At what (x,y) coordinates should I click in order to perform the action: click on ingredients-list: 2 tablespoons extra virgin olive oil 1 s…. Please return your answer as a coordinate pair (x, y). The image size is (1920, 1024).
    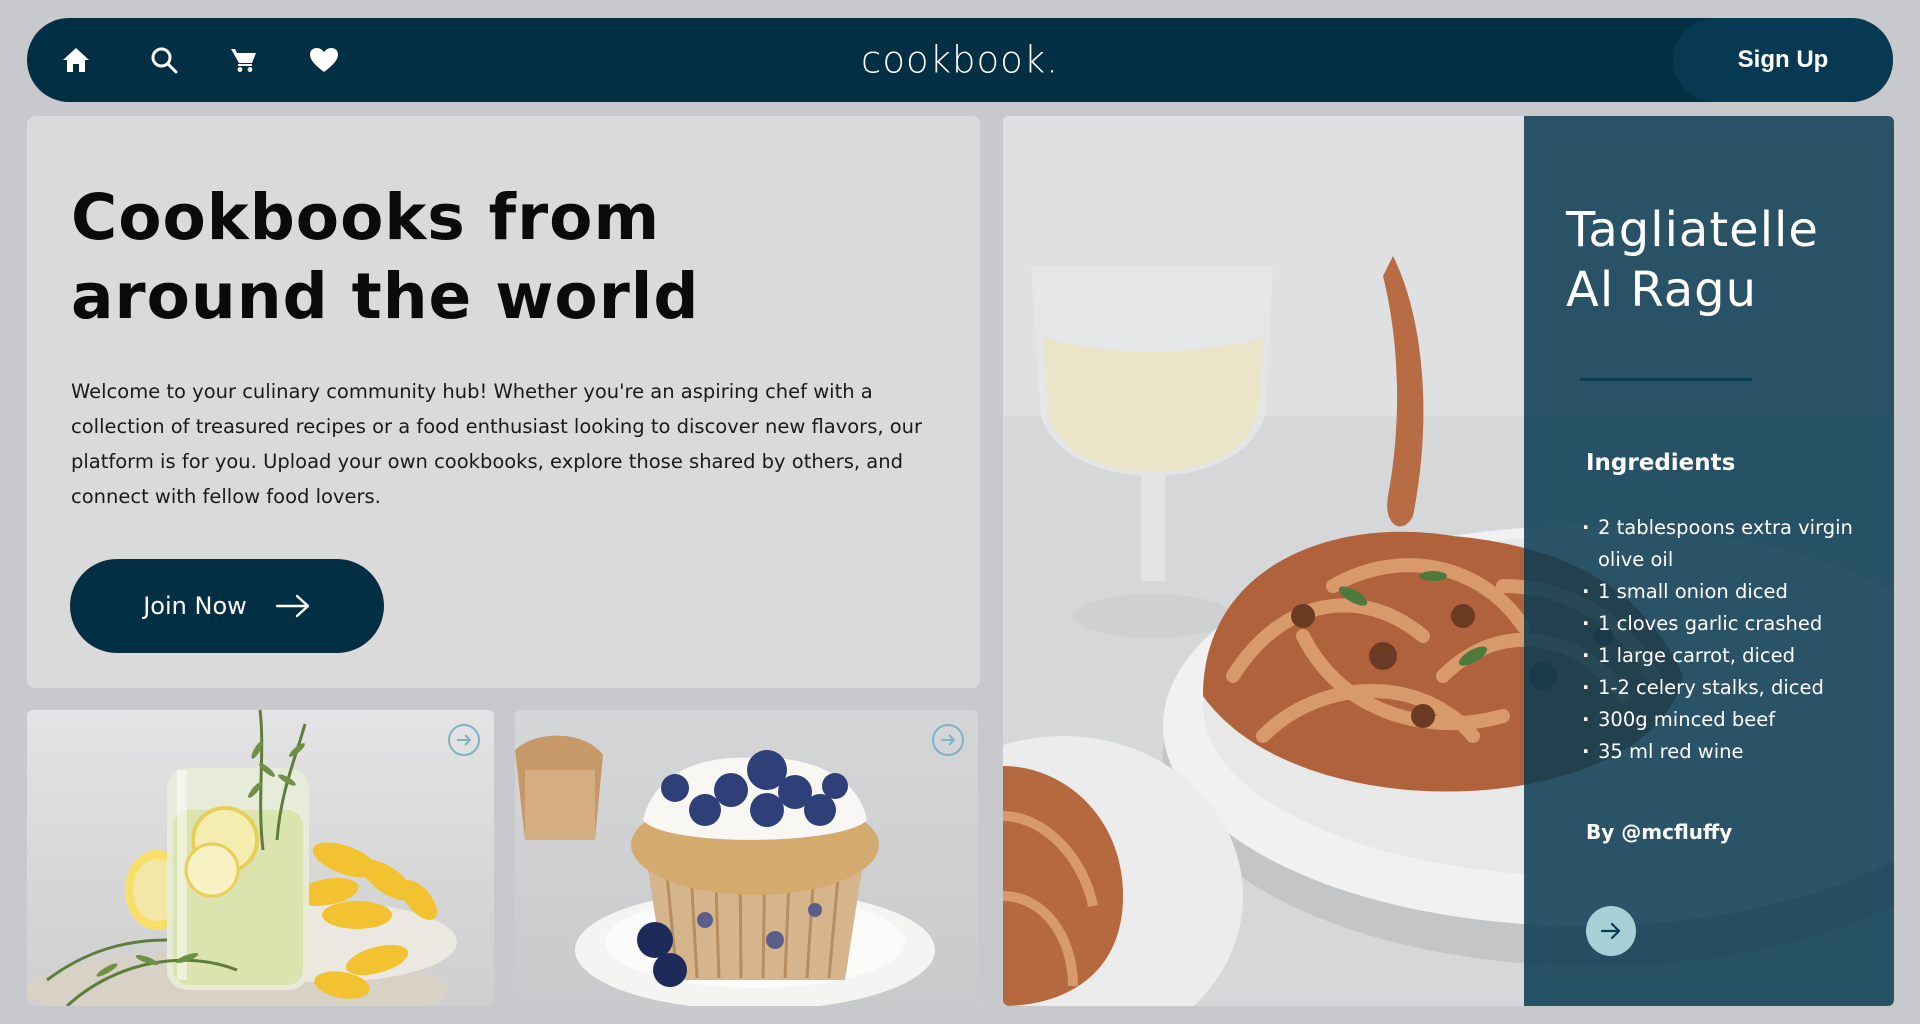
    Looking at the image, I should click on (1734, 640).